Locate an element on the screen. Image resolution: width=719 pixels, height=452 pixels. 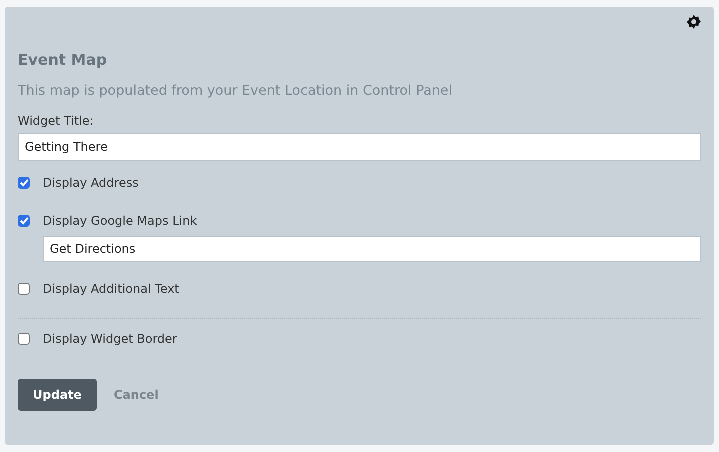
checkbox-label: Display Google Maps Link is located at coordinates (120, 221).